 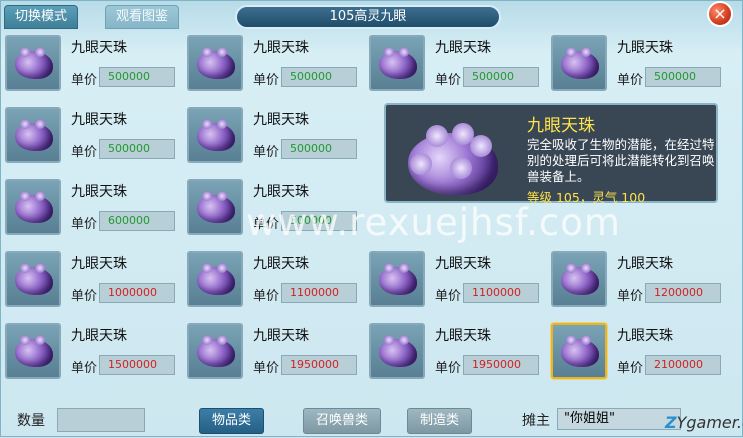 I want to click on seller-name-field: "你姐姐", so click(x=619, y=419).